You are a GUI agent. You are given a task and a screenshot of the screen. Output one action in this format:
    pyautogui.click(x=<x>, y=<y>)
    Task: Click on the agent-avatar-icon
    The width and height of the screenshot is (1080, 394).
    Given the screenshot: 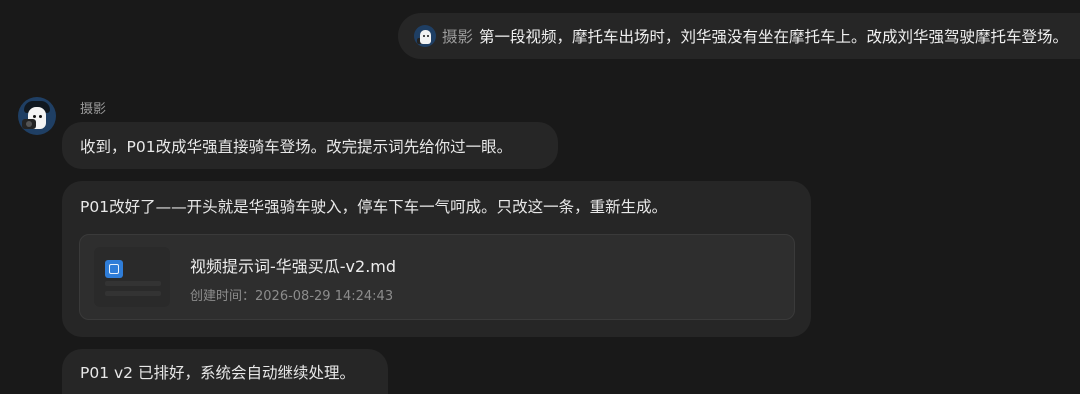 What is the action you would take?
    pyautogui.click(x=424, y=36)
    